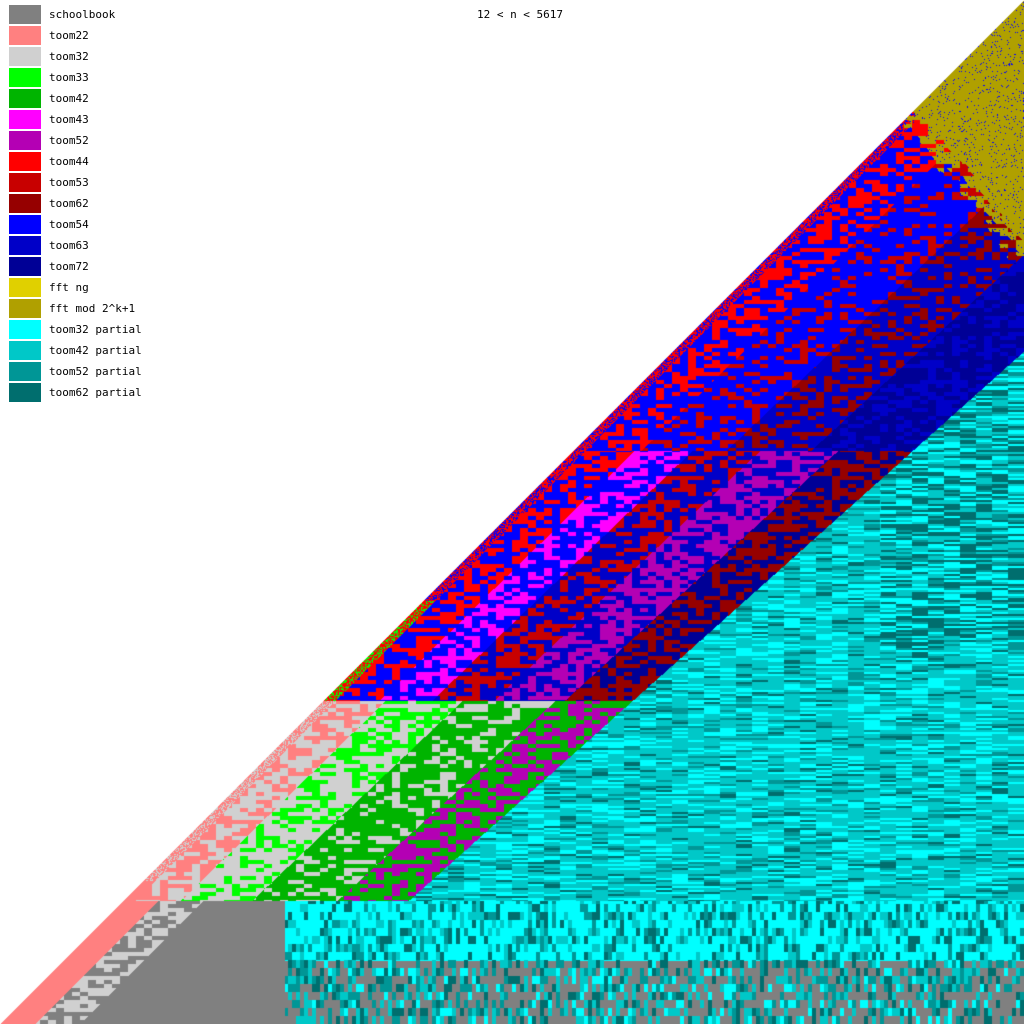  Describe the element at coordinates (95, 329) in the screenshot. I see `legend-label: toom32 partial` at that location.